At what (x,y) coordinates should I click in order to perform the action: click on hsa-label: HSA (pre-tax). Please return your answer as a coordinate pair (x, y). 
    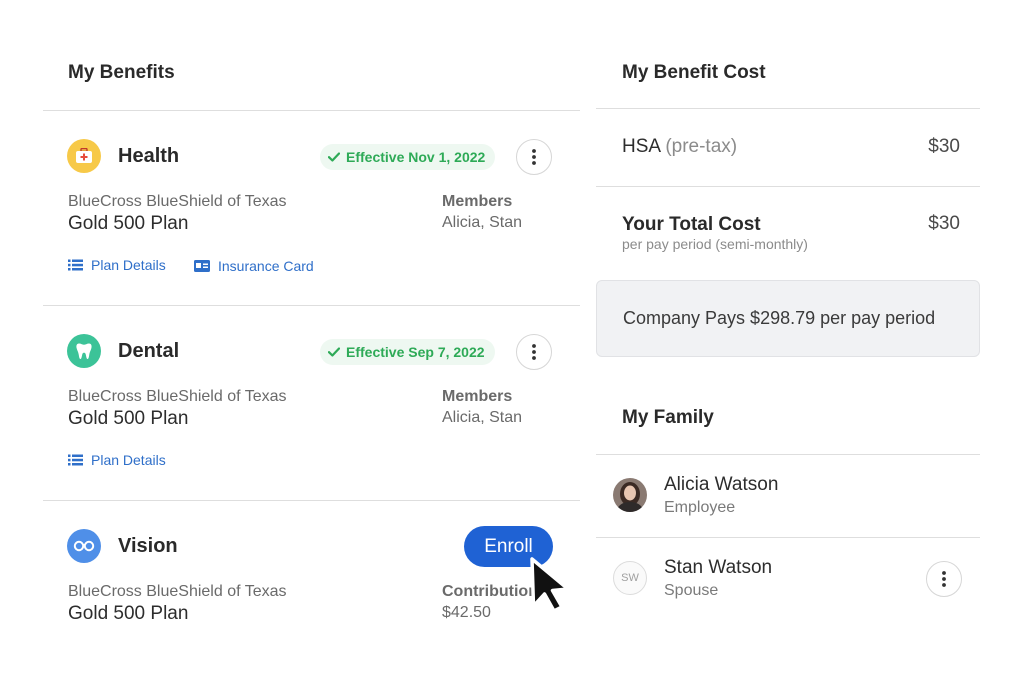
    Looking at the image, I should click on (679, 147).